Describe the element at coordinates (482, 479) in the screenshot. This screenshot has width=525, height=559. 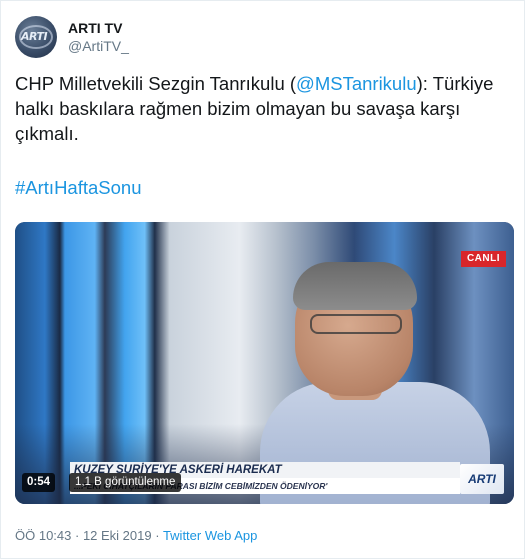
I see `channel-logo: ARTI` at that location.